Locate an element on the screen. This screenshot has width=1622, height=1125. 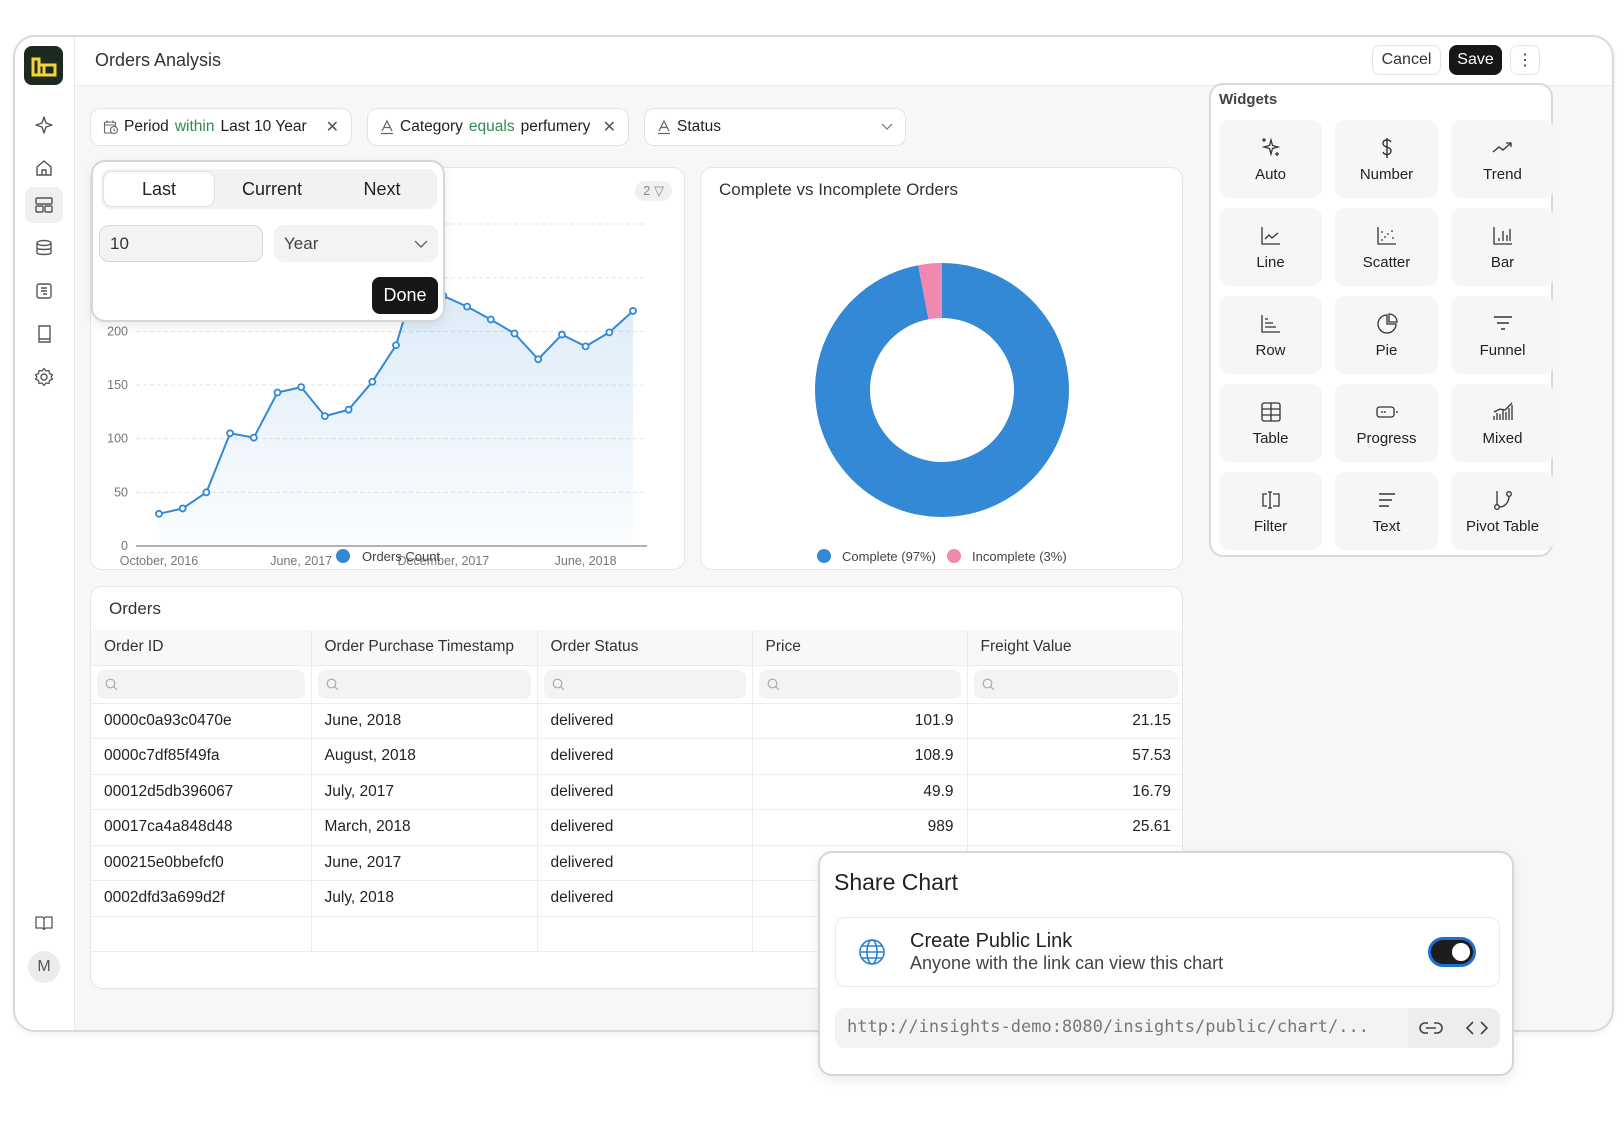
column-header: Order Purchase Timestamp is located at coordinates (424, 648).